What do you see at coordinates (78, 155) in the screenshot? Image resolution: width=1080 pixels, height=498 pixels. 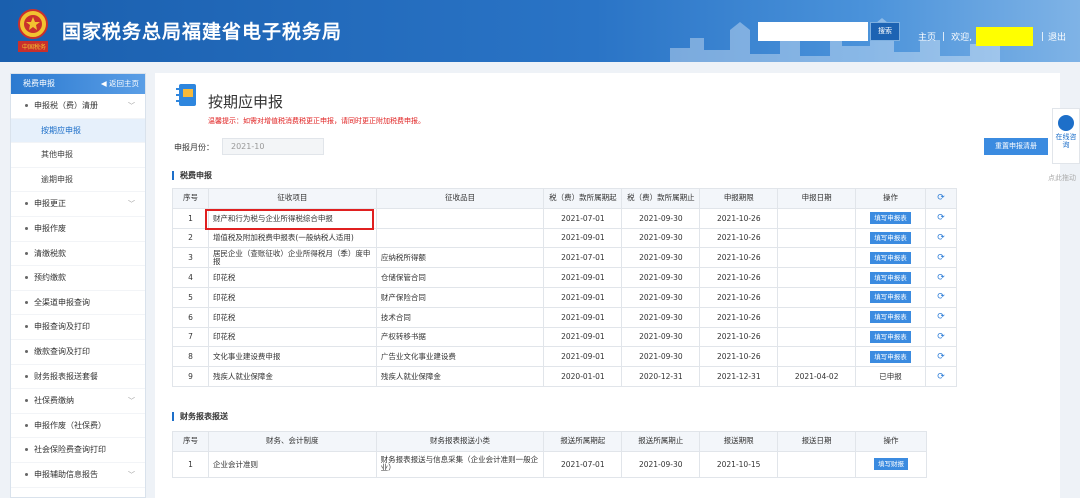 I see `sidebar-item: 其他申报` at bounding box center [78, 155].